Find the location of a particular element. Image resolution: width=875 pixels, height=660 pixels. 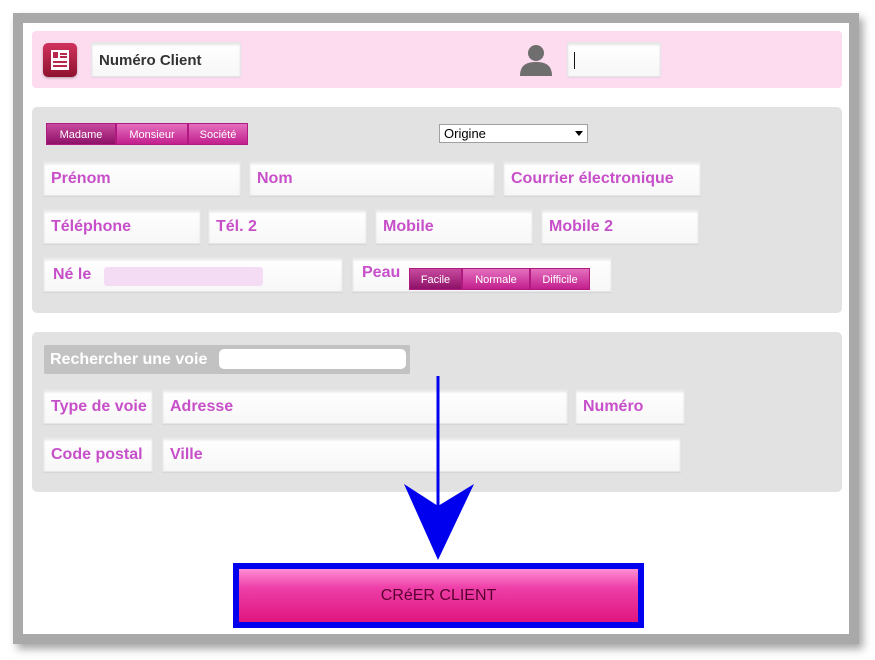

phone2-field: Tél. 2 is located at coordinates (287, 226).